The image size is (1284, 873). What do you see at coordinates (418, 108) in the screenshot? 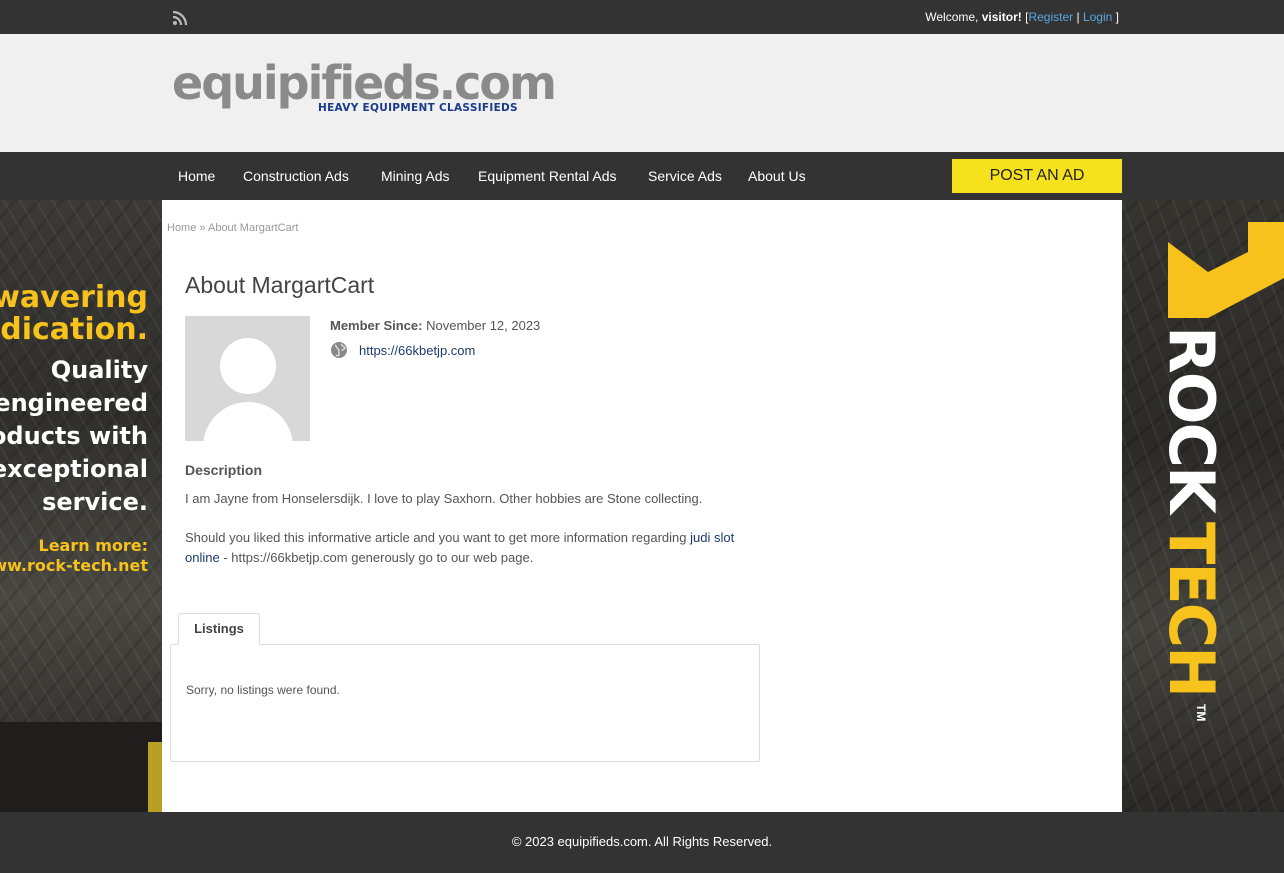
I see `logo-tagline: HEAVY EQUIPMENT CLASSIFIEDS` at bounding box center [418, 108].